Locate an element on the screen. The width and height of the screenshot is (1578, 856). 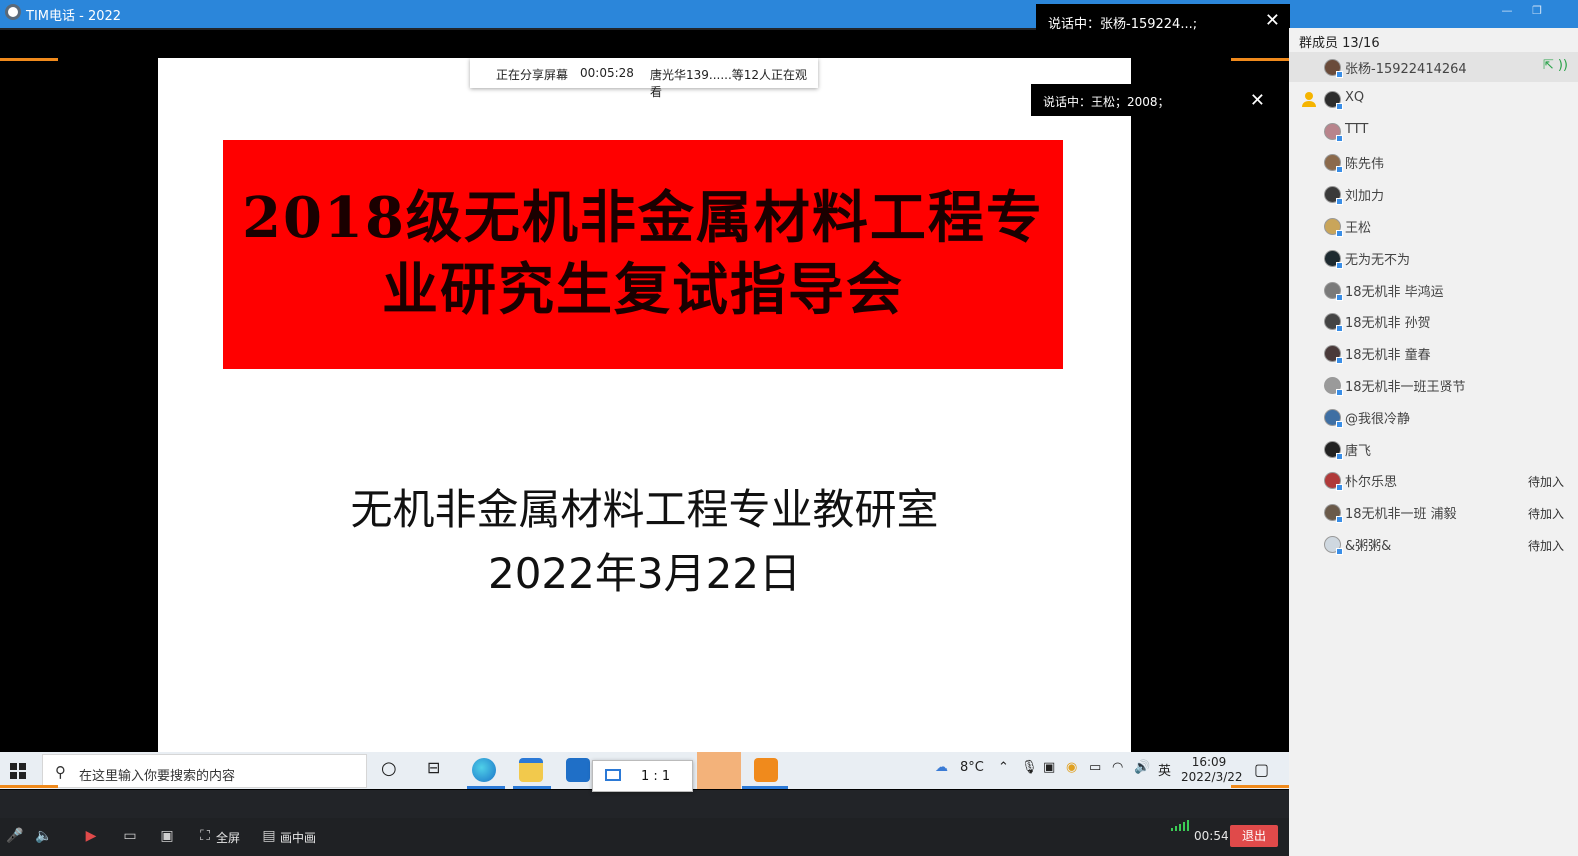
taskbar-search-input: ⚲ 在这里输入你要搜索的内容 is located at coordinates (204, 771).